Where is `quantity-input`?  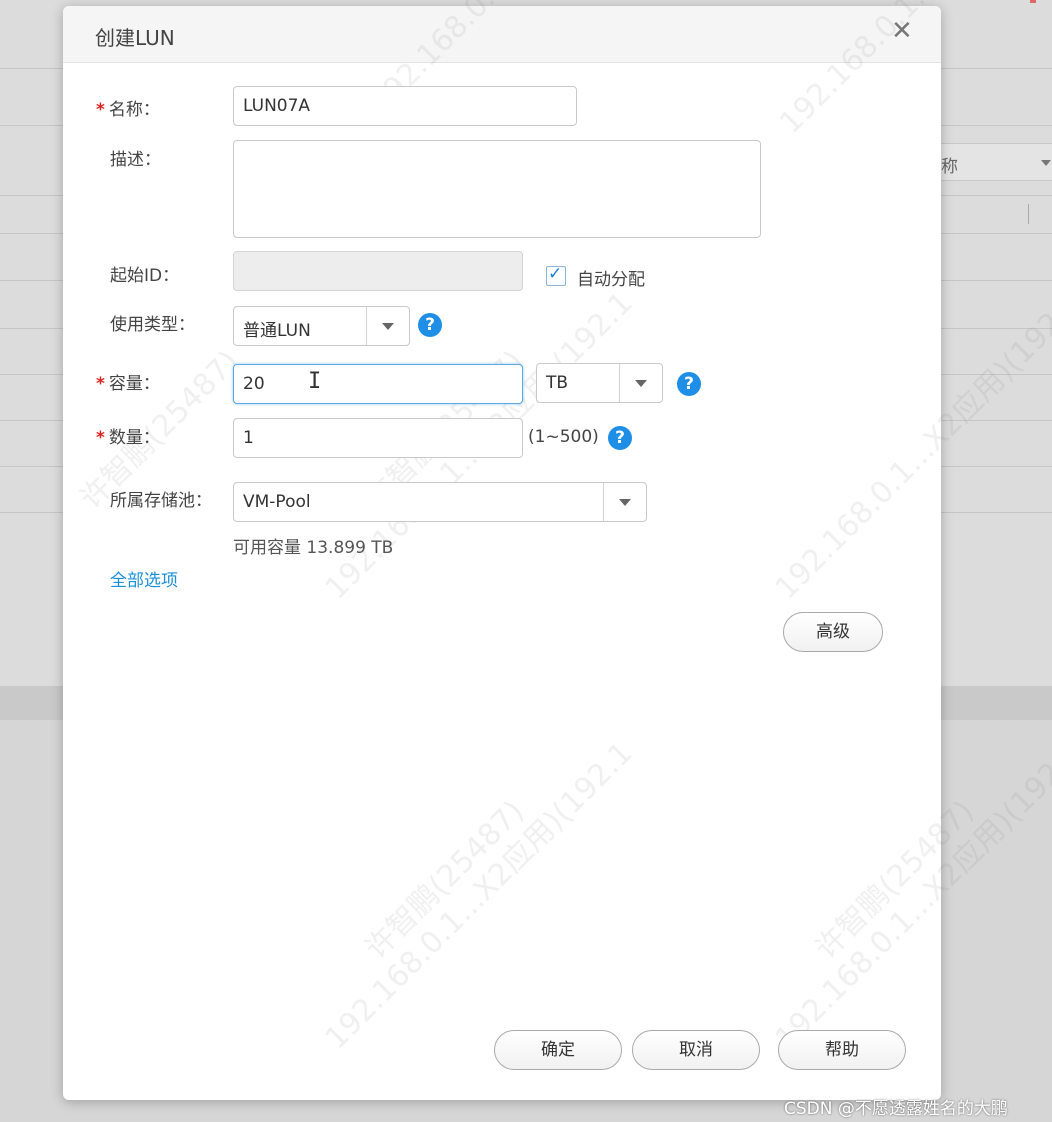
quantity-input is located at coordinates (378, 438).